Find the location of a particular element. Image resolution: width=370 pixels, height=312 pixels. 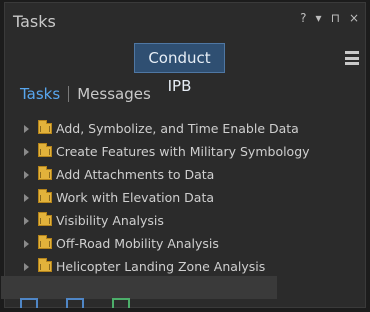

pane-tabs: Tasks Messages is located at coordinates (85, 94).